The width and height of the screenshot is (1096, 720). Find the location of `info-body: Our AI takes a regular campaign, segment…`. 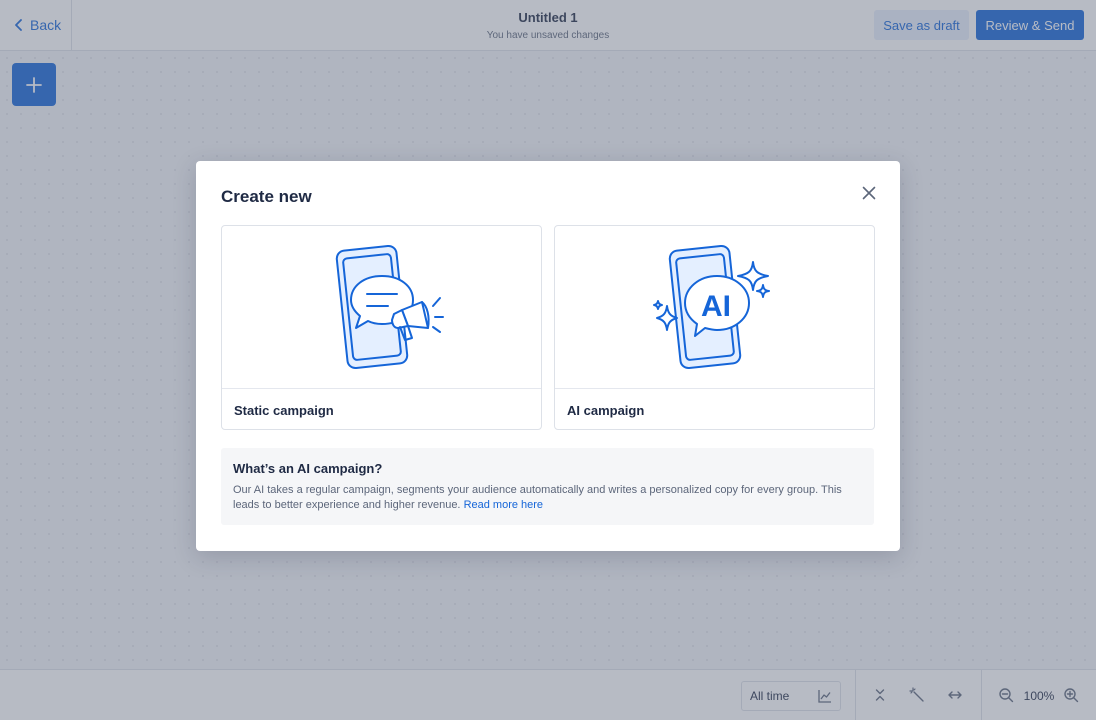

info-body: Our AI takes a regular campaign, segment… is located at coordinates (547, 498).